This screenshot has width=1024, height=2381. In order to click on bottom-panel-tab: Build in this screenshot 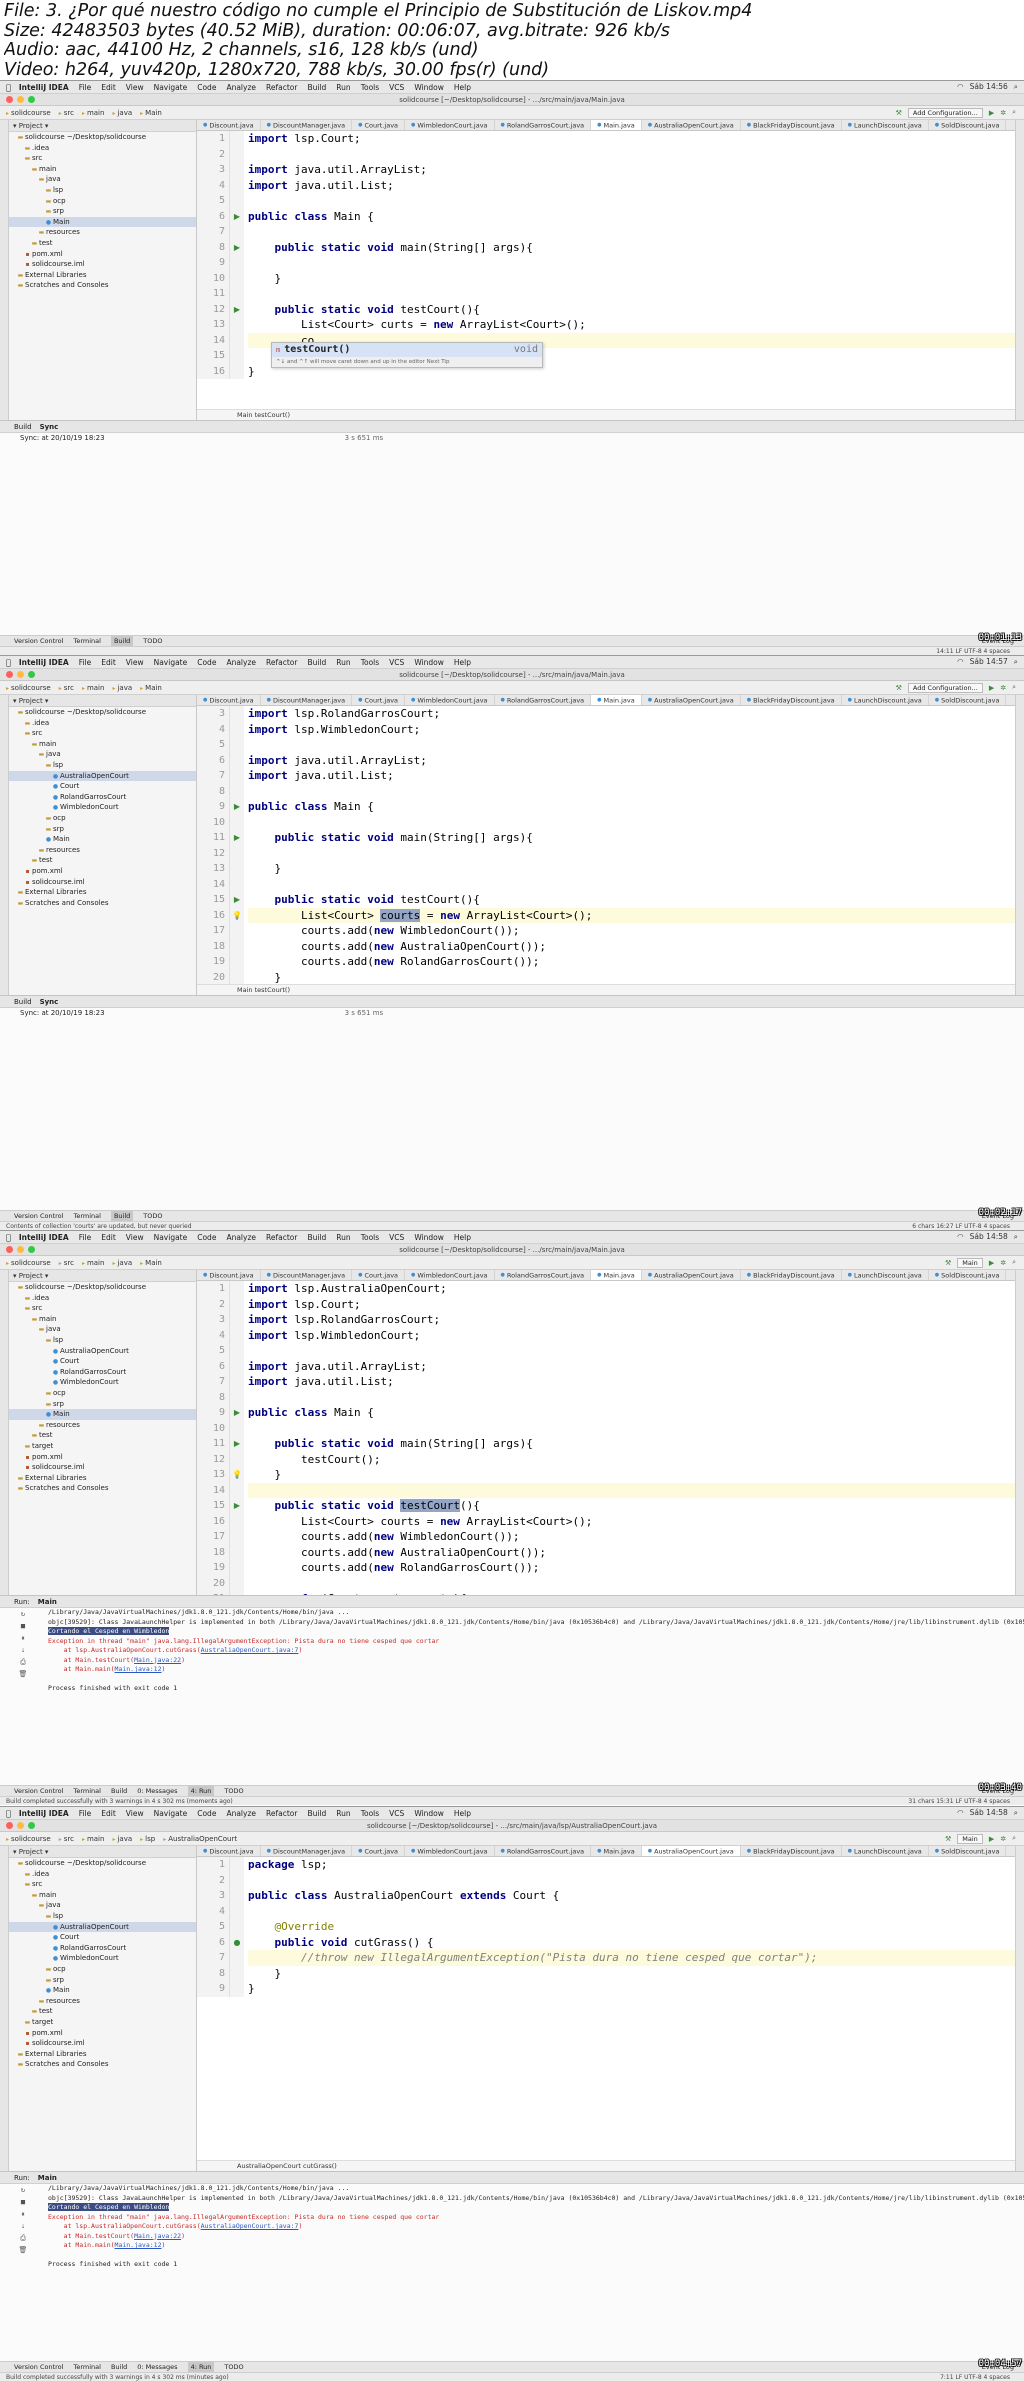, I will do `click(23, 426)`.